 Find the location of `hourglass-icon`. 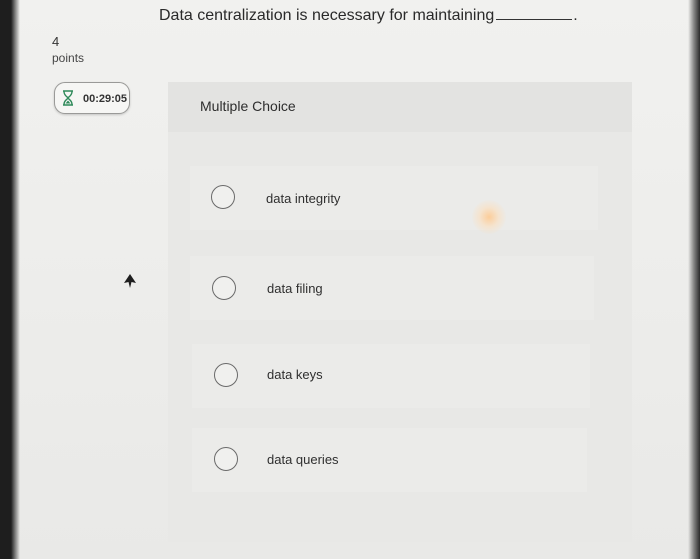

hourglass-icon is located at coordinates (68, 98).